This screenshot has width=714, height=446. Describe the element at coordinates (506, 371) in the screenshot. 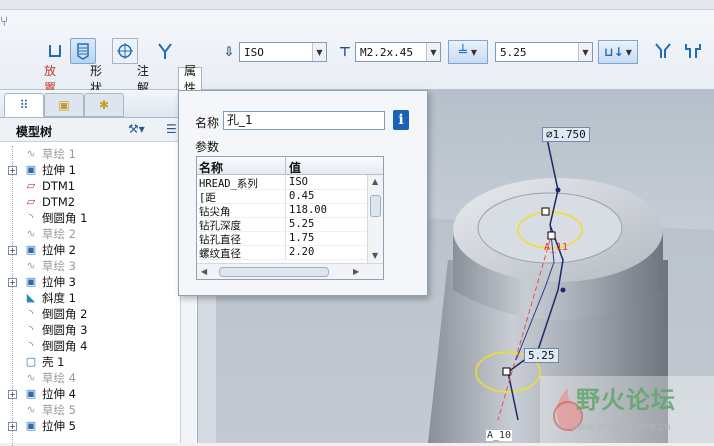

I see `drag-handle-bottom` at that location.